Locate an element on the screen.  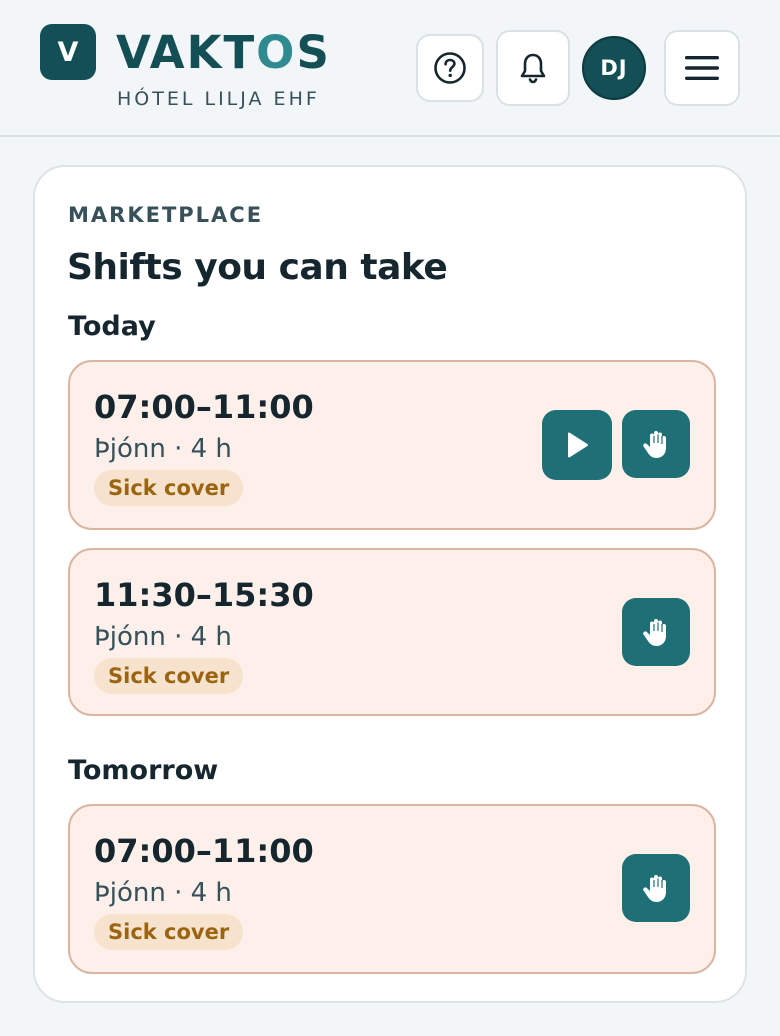
menu-button is located at coordinates (702, 68).